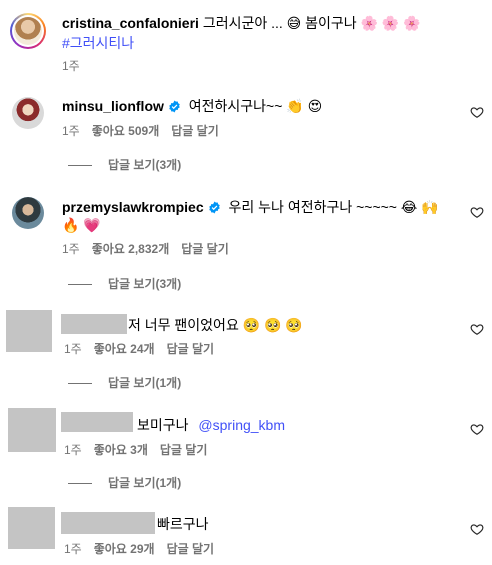  What do you see at coordinates (124, 549) in the screenshot?
I see `comment-likes: 좋아요 29개` at bounding box center [124, 549].